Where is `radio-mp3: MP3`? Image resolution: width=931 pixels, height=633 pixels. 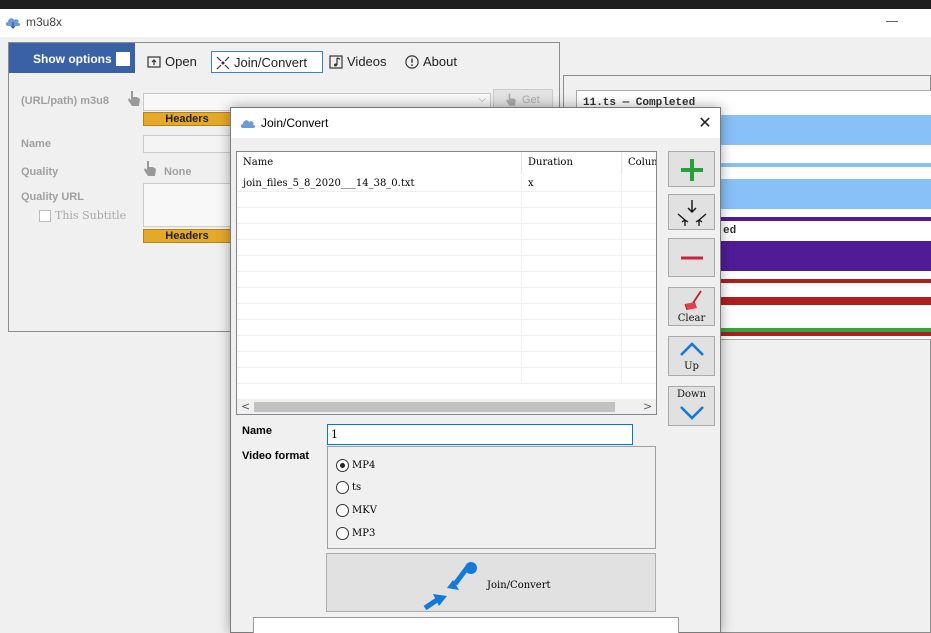
radio-mp3: MP3 is located at coordinates (355, 533).